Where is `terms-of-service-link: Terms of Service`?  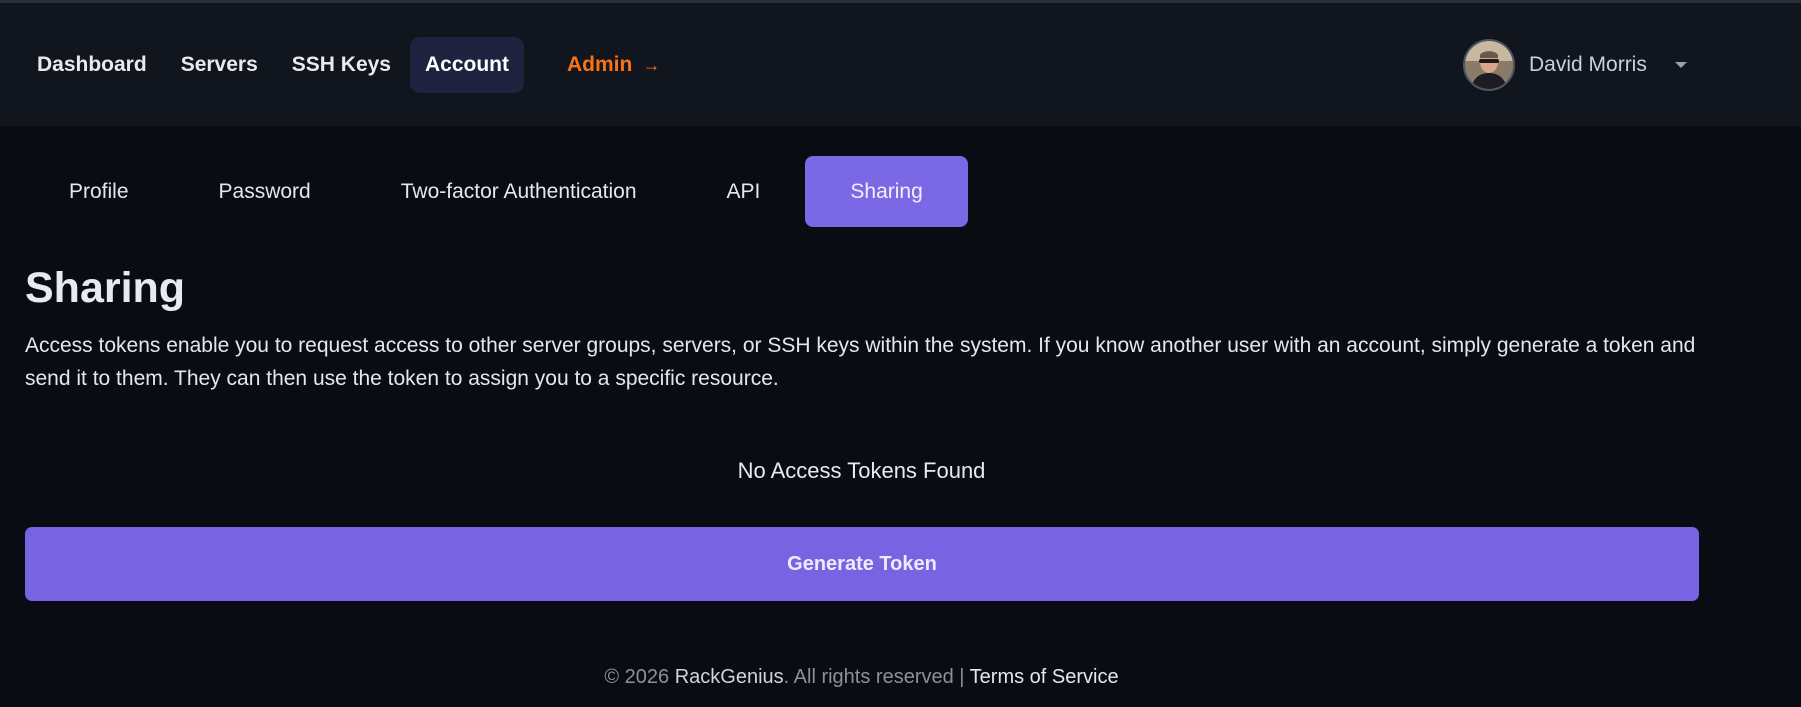 terms-of-service-link: Terms of Service is located at coordinates (1044, 677).